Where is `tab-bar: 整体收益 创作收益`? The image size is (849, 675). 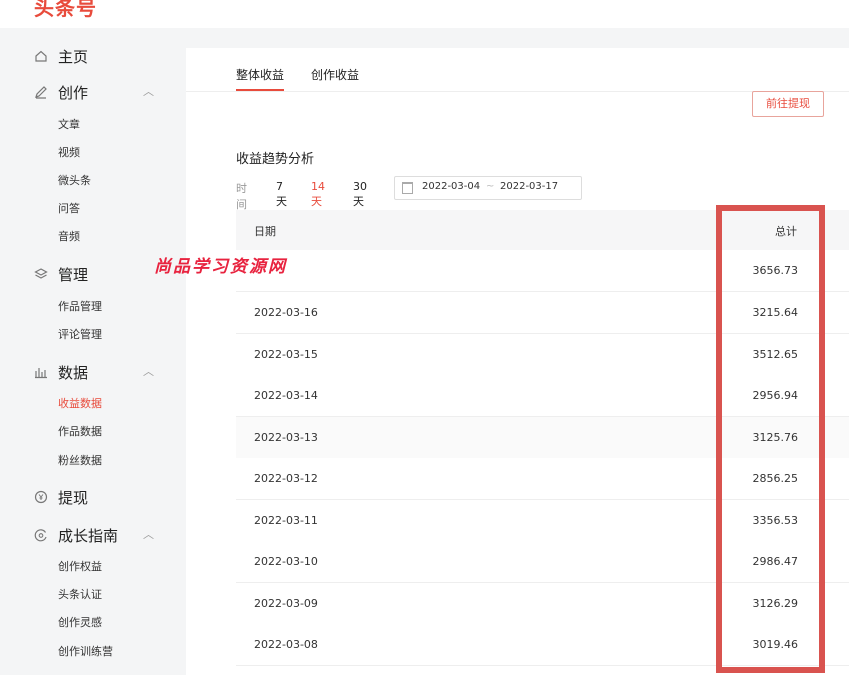 tab-bar: 整体收益 创作收益 is located at coordinates (517, 70).